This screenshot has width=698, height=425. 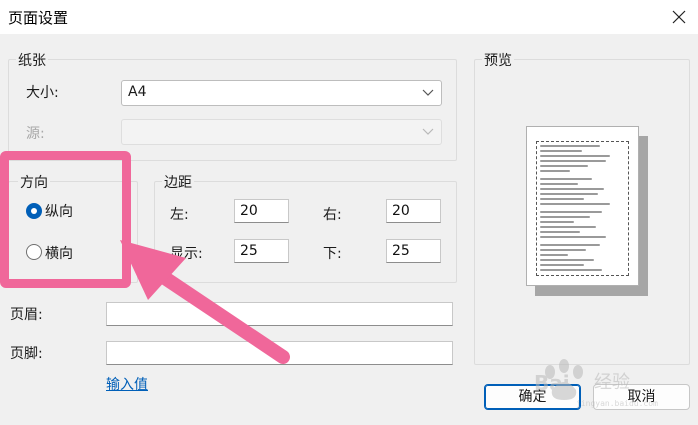 What do you see at coordinates (498, 60) in the screenshot?
I see `preview-group-label: 预览` at bounding box center [498, 60].